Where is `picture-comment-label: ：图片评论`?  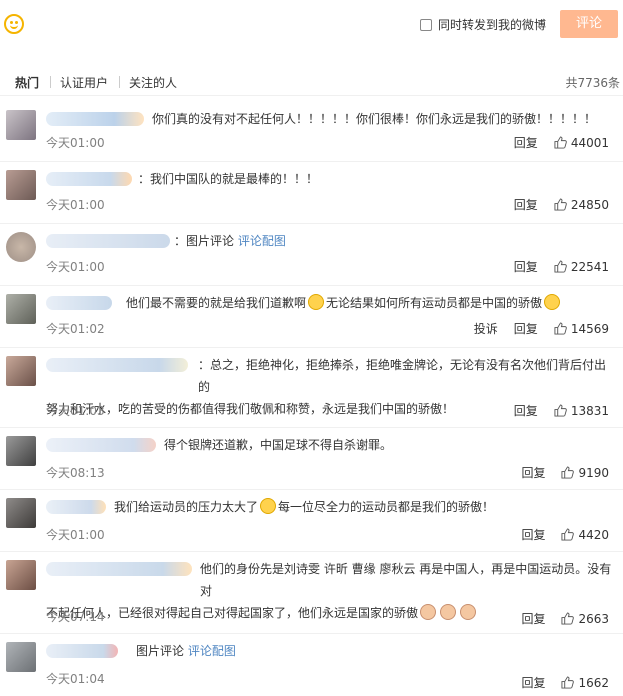 picture-comment-label: ：图片评论 is located at coordinates (204, 241).